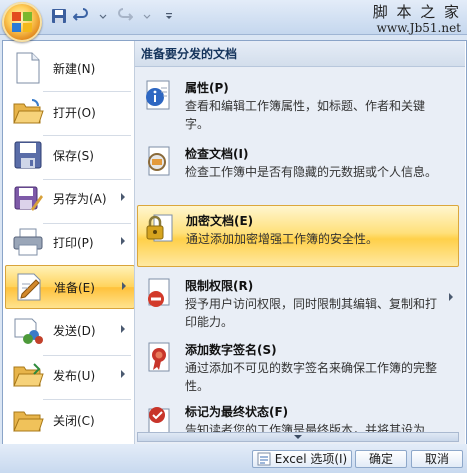  I want to click on menu-item-label: 关闭(C), so click(74, 420).